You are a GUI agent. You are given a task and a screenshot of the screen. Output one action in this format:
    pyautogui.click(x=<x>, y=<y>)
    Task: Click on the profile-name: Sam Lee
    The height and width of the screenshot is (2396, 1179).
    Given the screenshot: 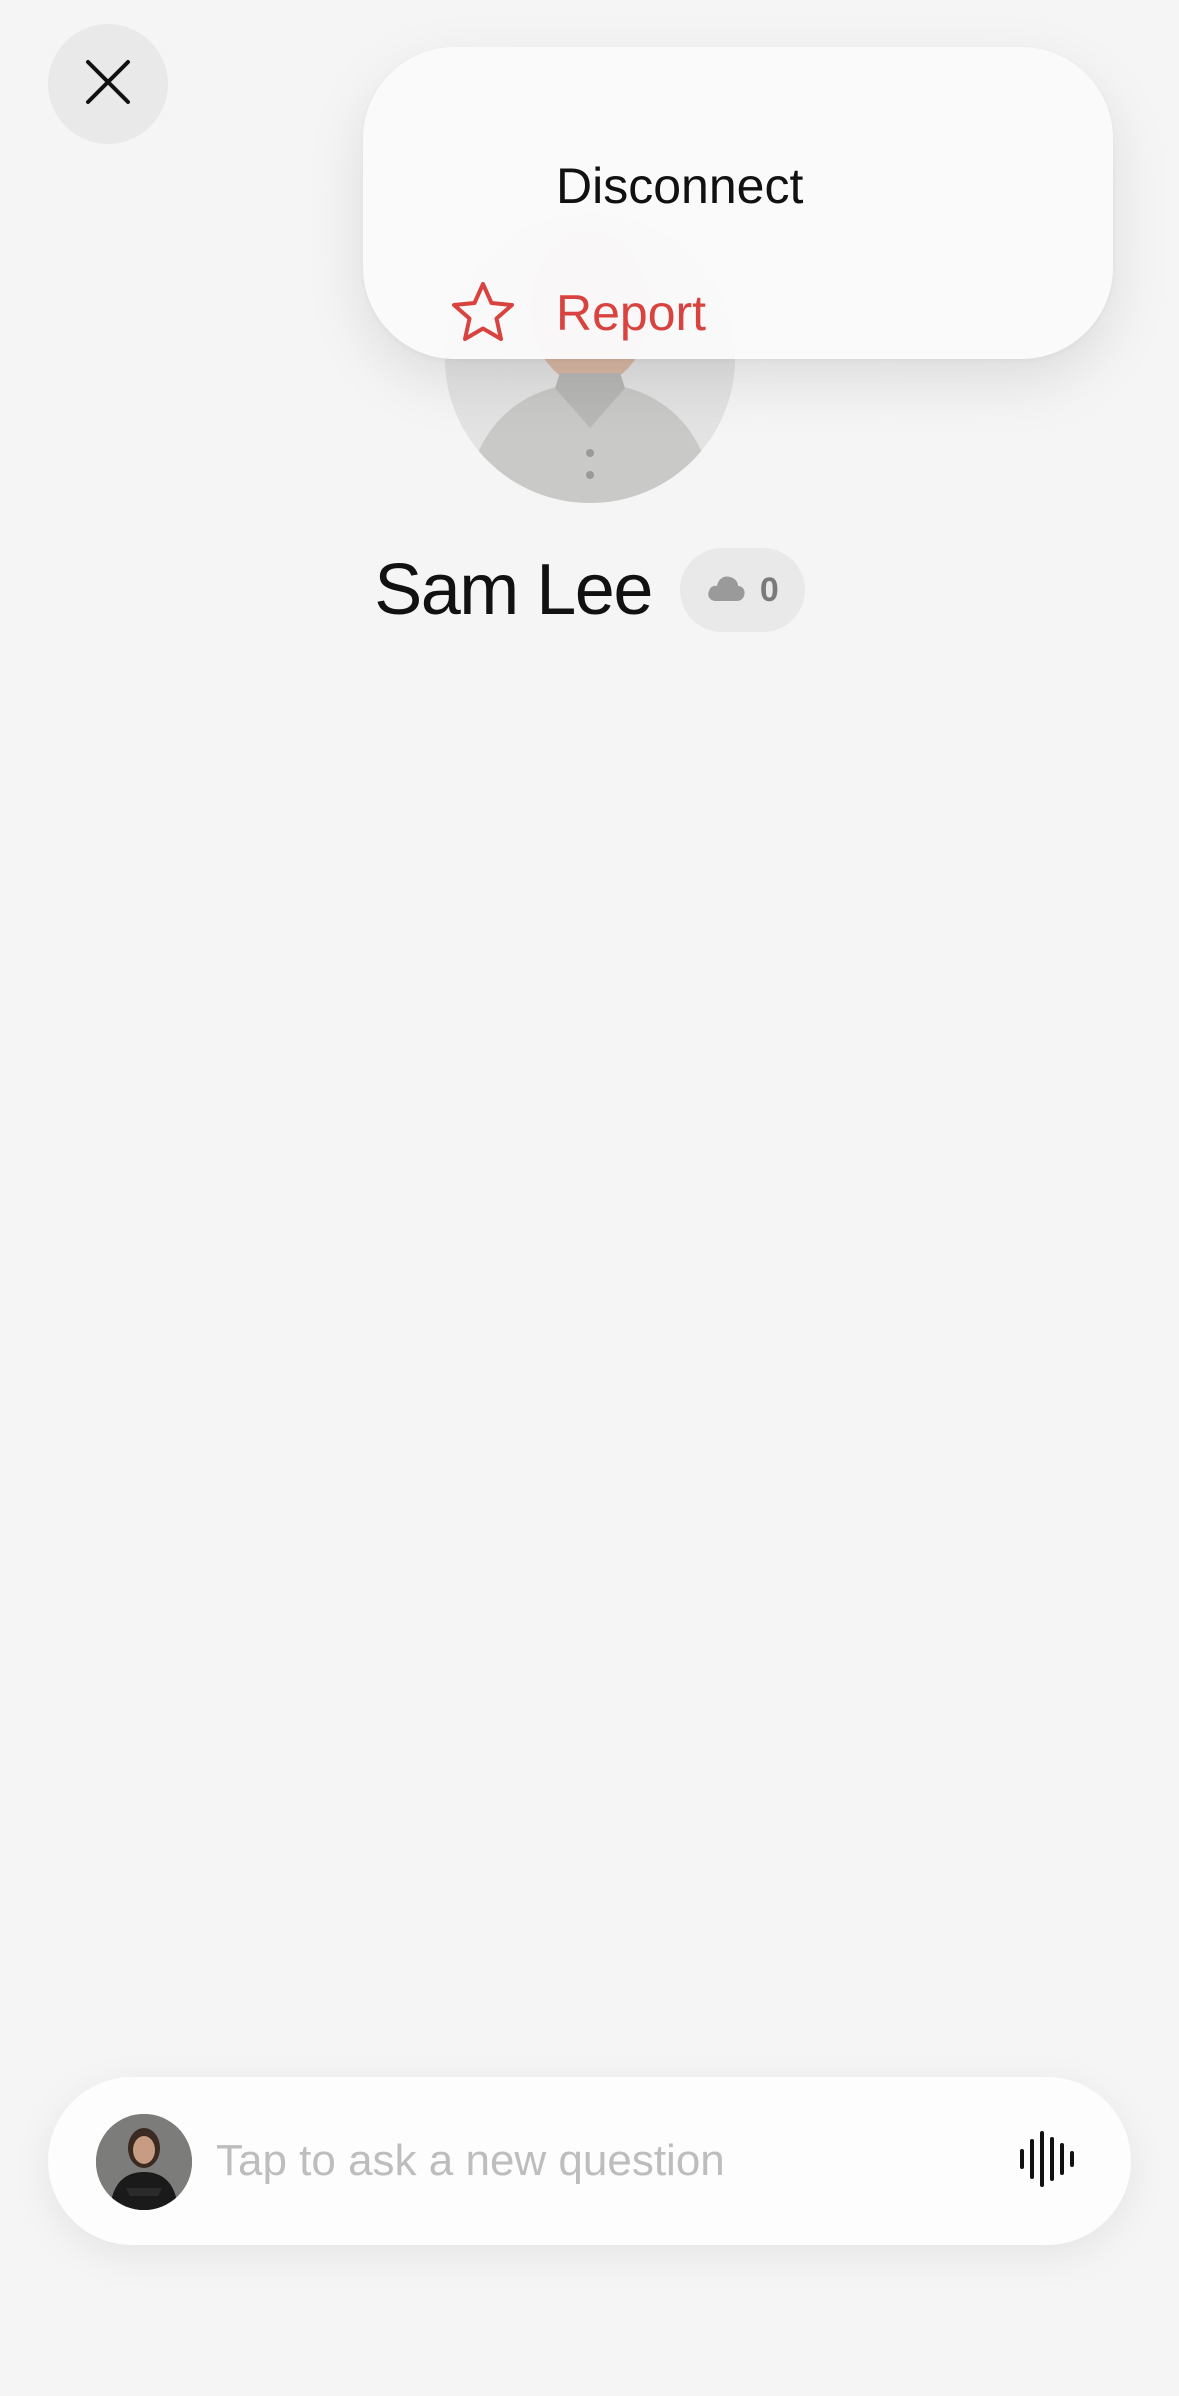 What is the action you would take?
    pyautogui.click(x=513, y=590)
    